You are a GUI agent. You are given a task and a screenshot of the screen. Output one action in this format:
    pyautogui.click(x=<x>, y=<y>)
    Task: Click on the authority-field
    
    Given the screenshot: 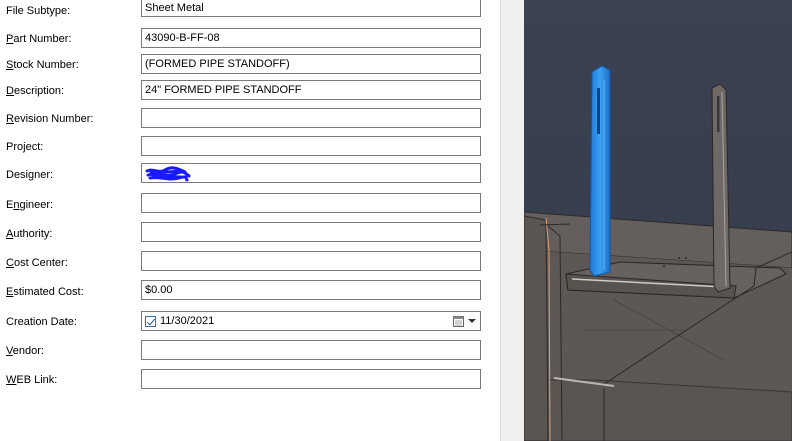 What is the action you would take?
    pyautogui.click(x=311, y=232)
    